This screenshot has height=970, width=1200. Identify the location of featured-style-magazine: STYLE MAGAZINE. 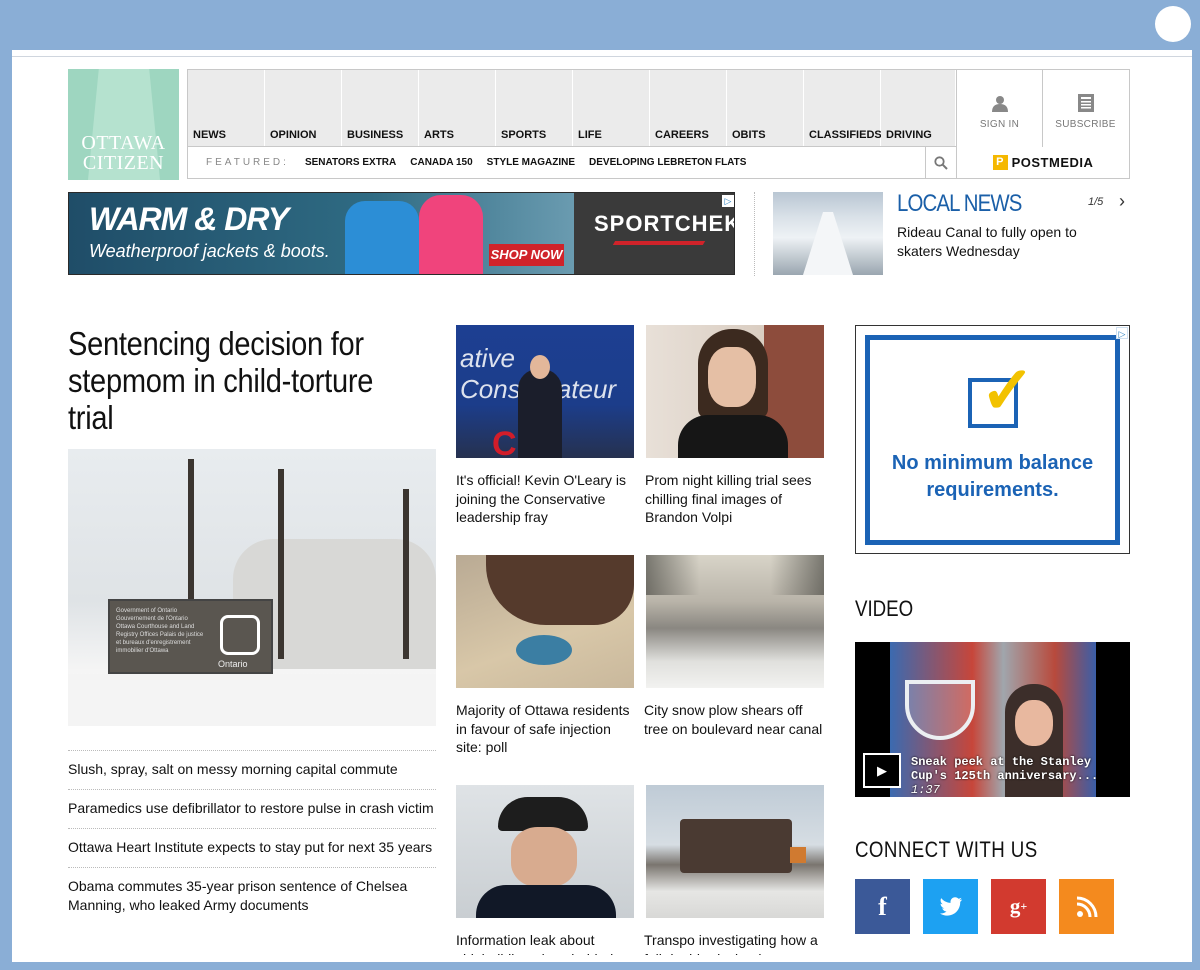
(531, 162).